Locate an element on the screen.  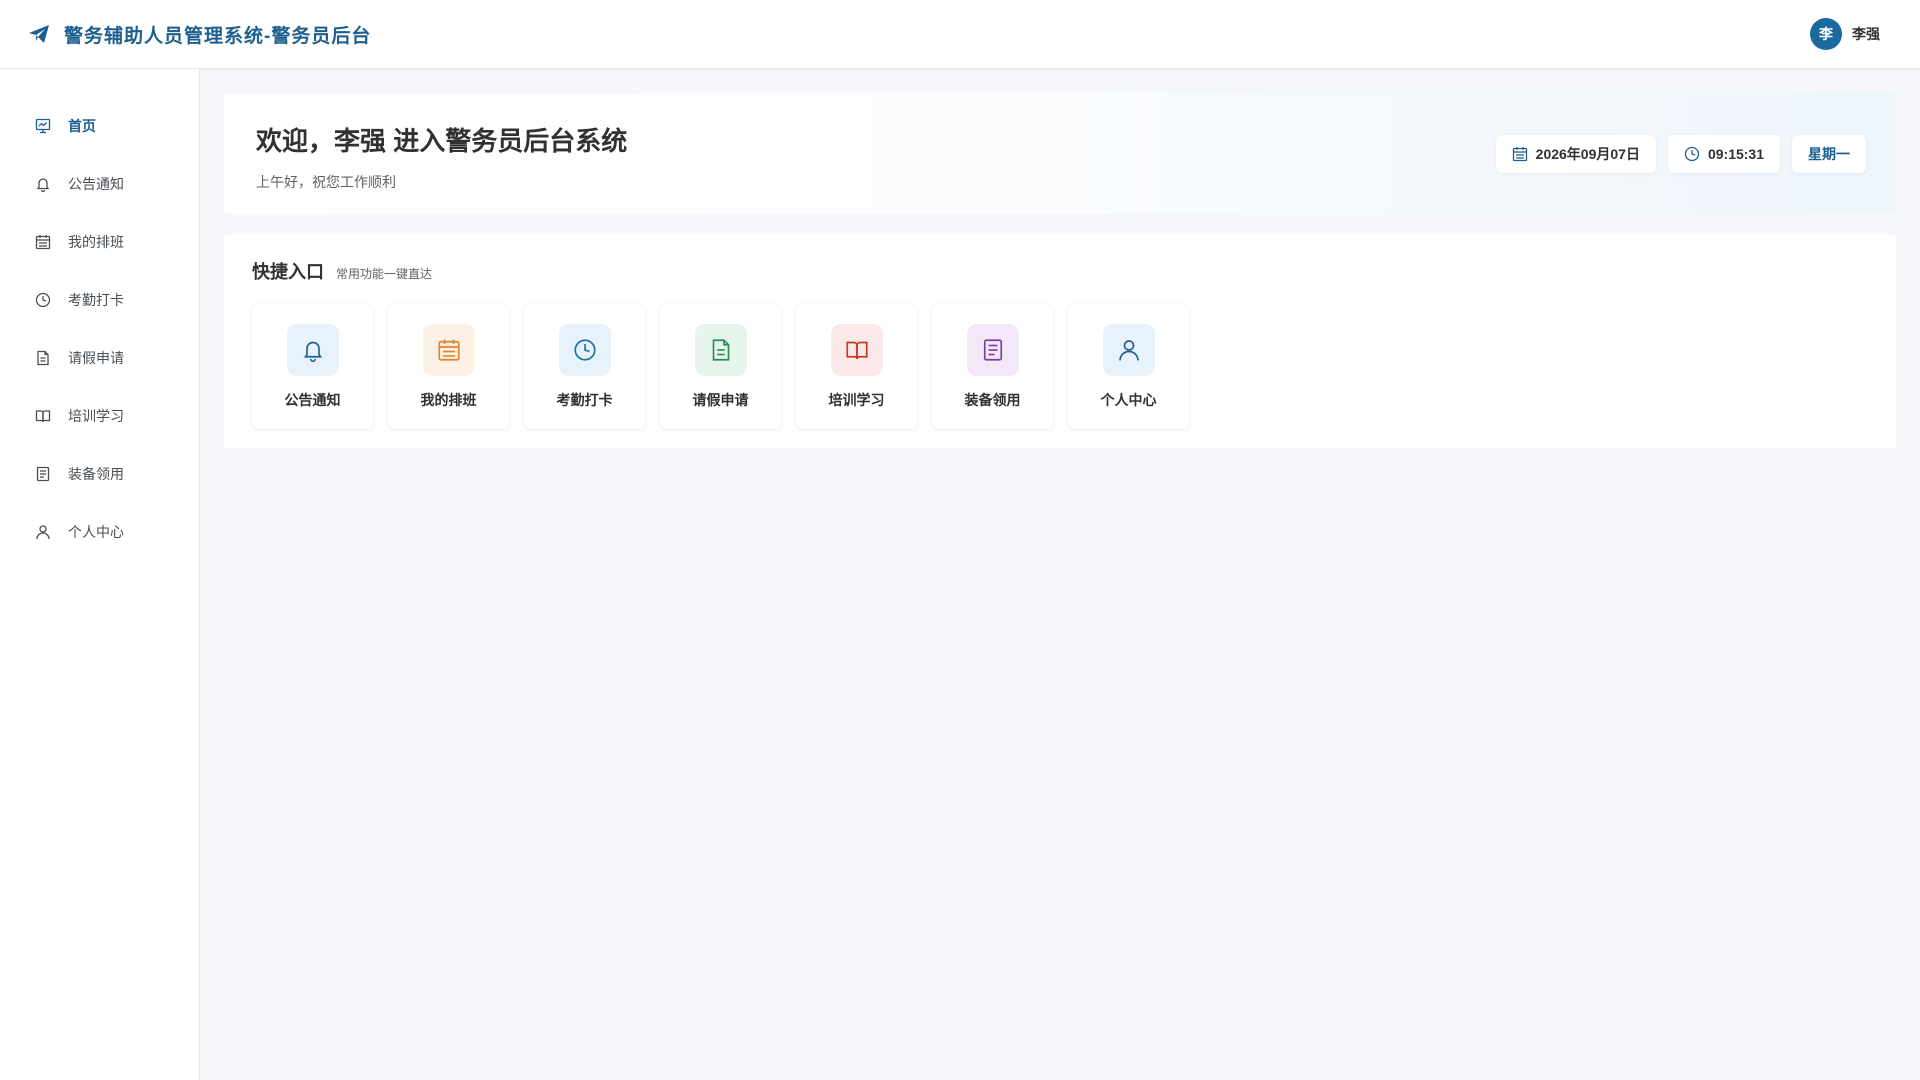
welcome-subtitle: 上午好，祝您工作顺利 is located at coordinates (326, 182).